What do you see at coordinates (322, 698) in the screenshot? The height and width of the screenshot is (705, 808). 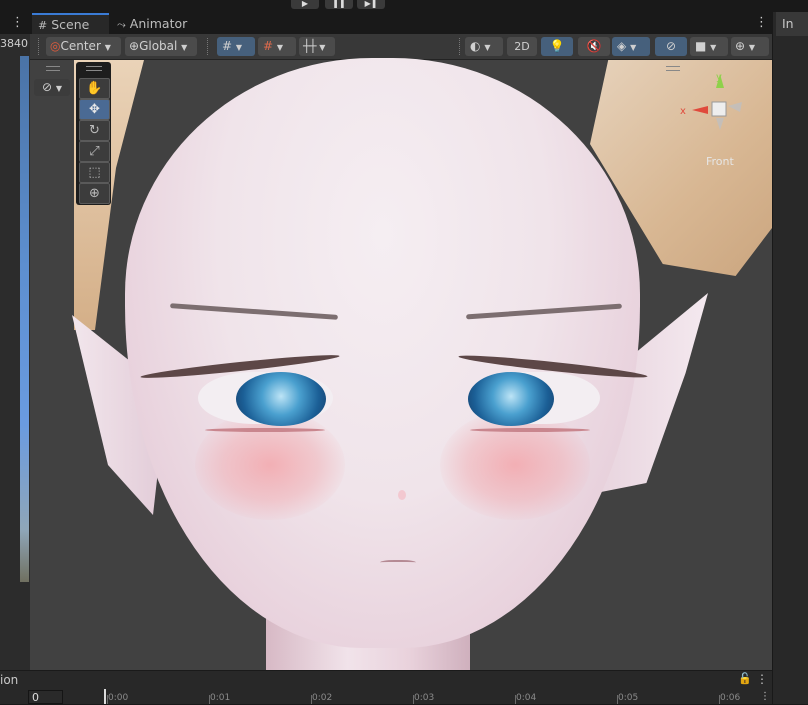 I see `timeline-tick: 0:02` at bounding box center [322, 698].